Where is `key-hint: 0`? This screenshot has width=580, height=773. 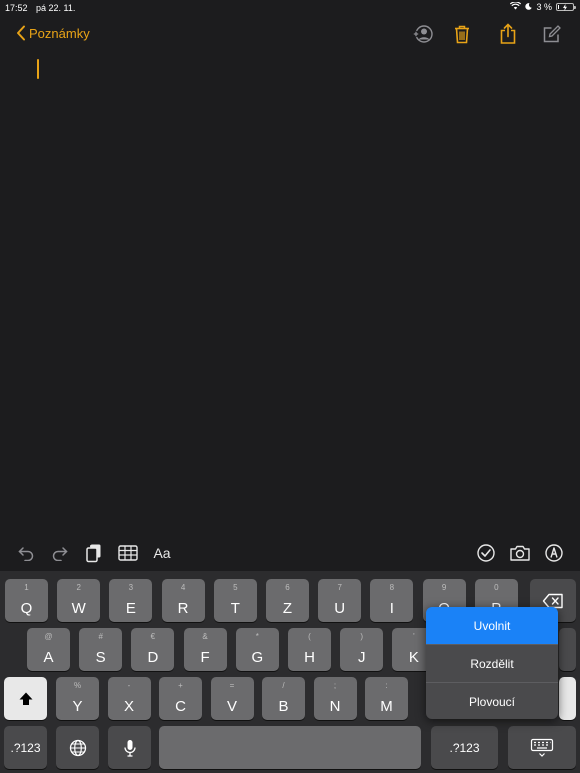 key-hint: 0 is located at coordinates (496, 587).